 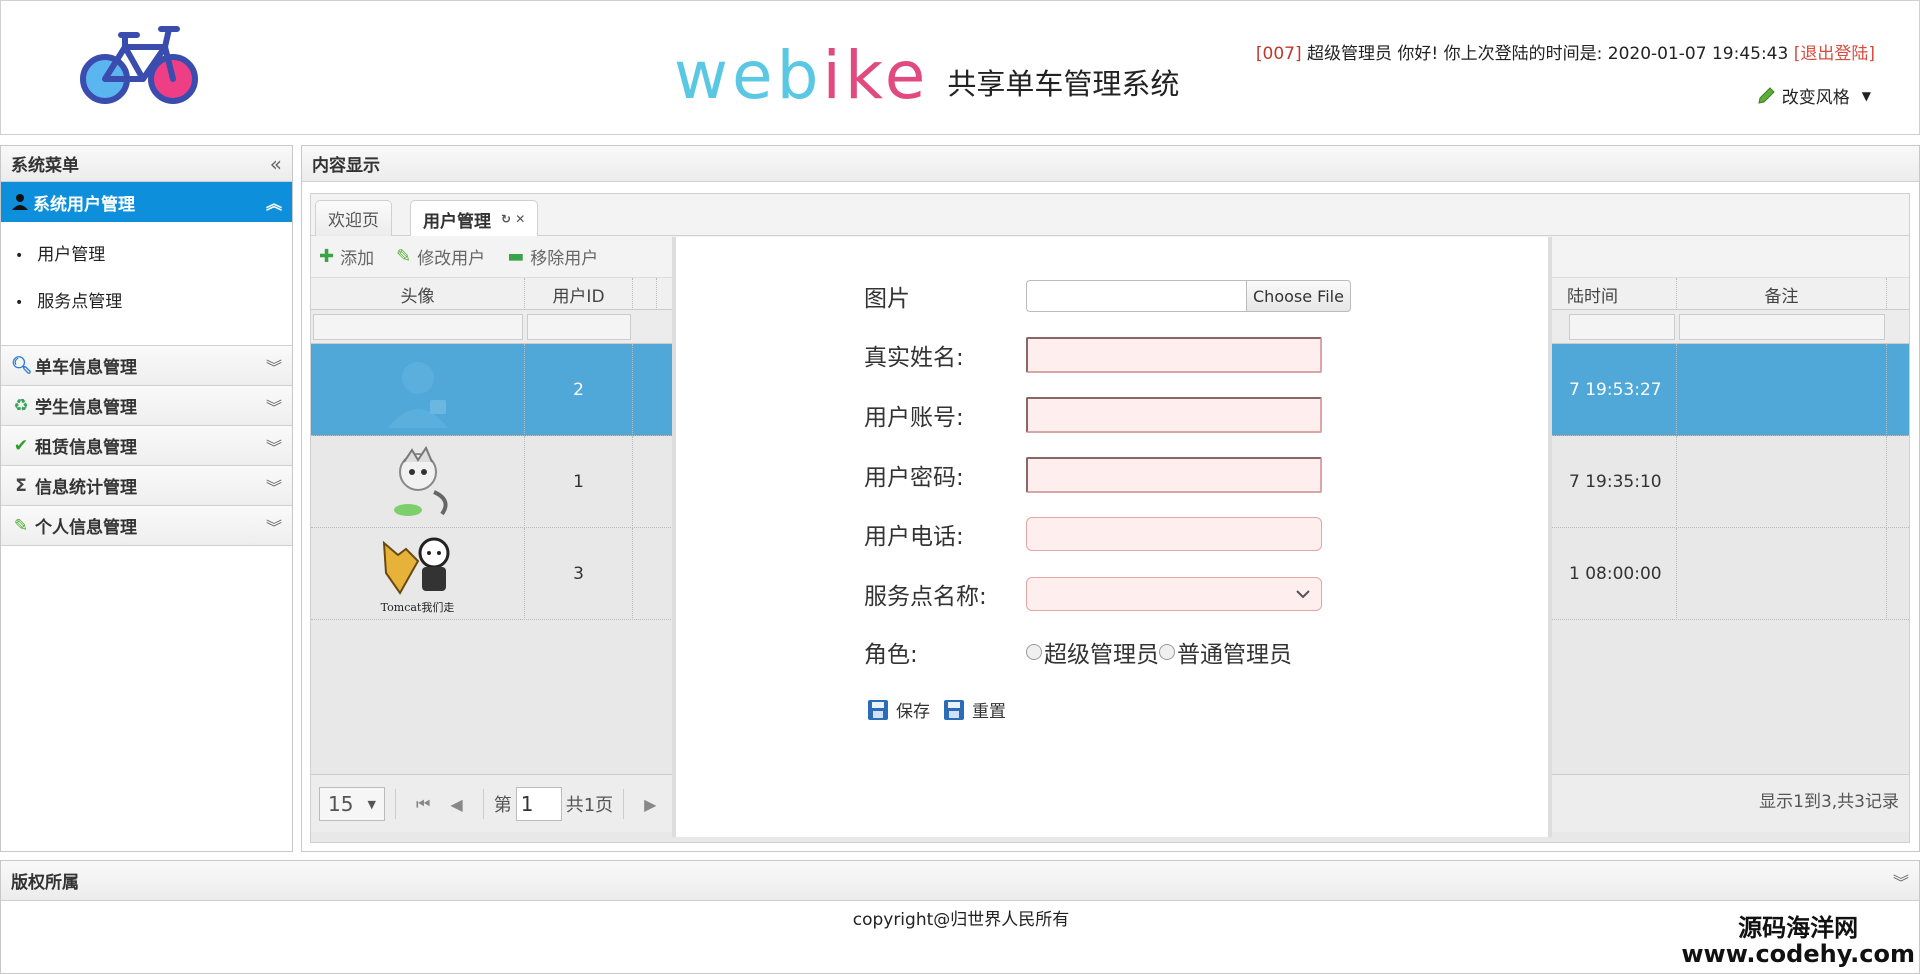 What do you see at coordinates (153, 299) in the screenshot?
I see `submenu-service-point: 服务点管理` at bounding box center [153, 299].